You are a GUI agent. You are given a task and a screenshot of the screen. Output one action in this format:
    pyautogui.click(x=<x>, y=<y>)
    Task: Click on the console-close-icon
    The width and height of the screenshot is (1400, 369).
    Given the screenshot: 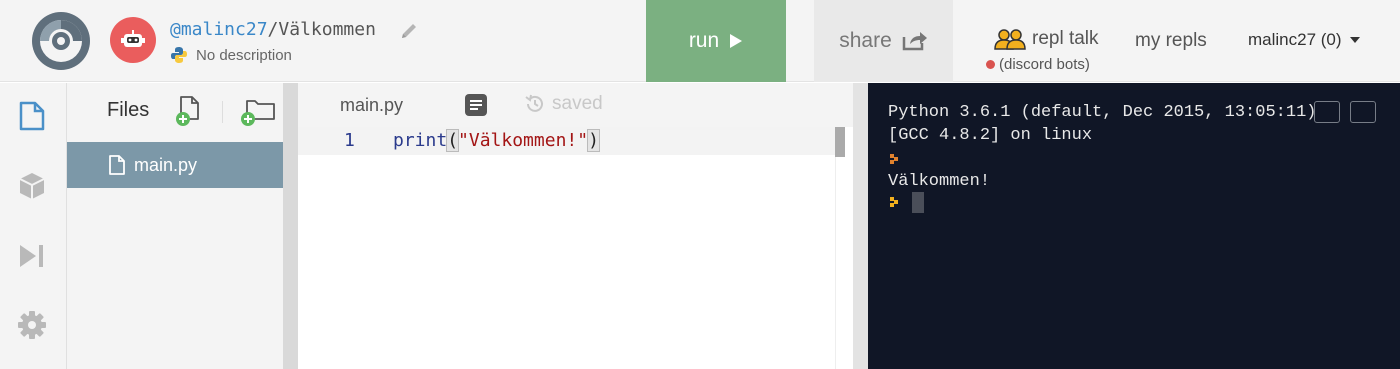 What is the action you would take?
    pyautogui.click(x=1363, y=112)
    